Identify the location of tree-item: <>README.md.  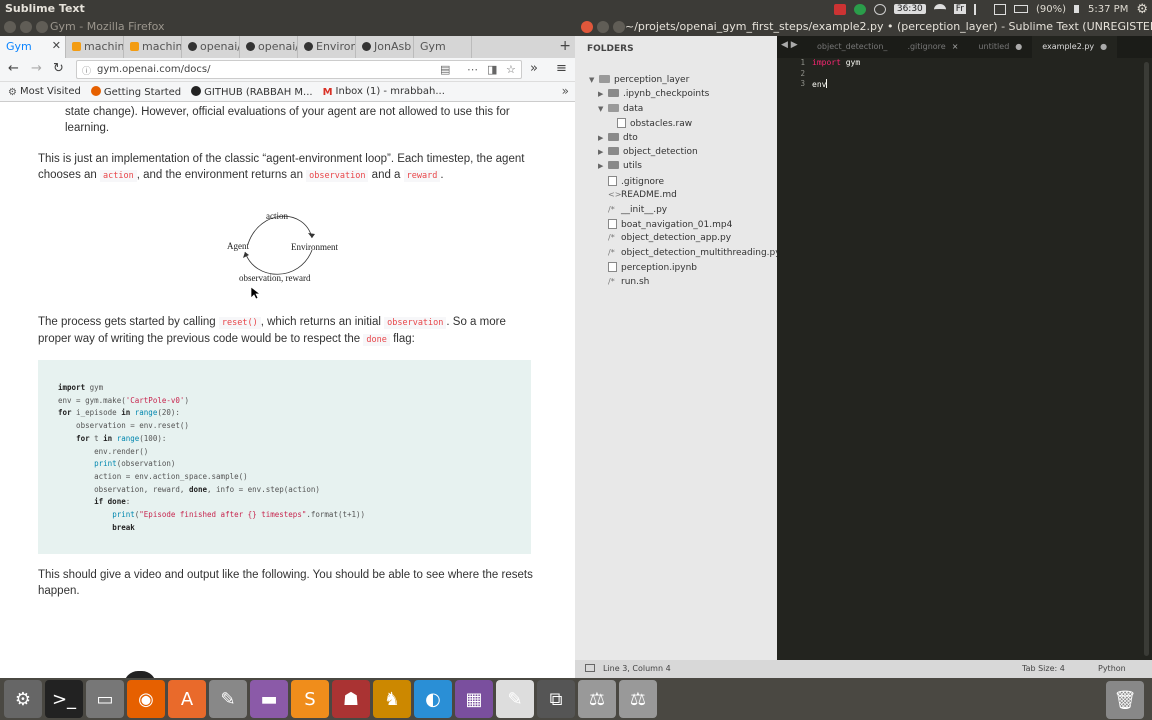
(637, 195).